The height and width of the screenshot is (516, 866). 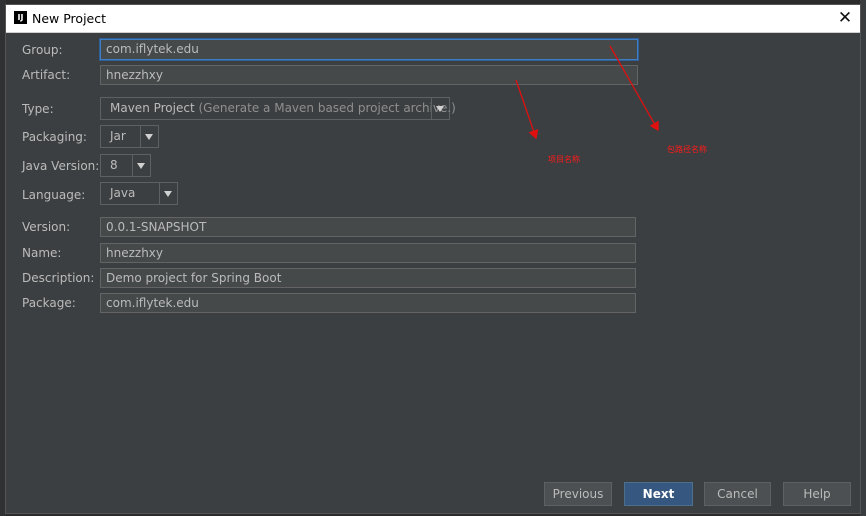 I want to click on type-label: Type:, so click(x=38, y=109).